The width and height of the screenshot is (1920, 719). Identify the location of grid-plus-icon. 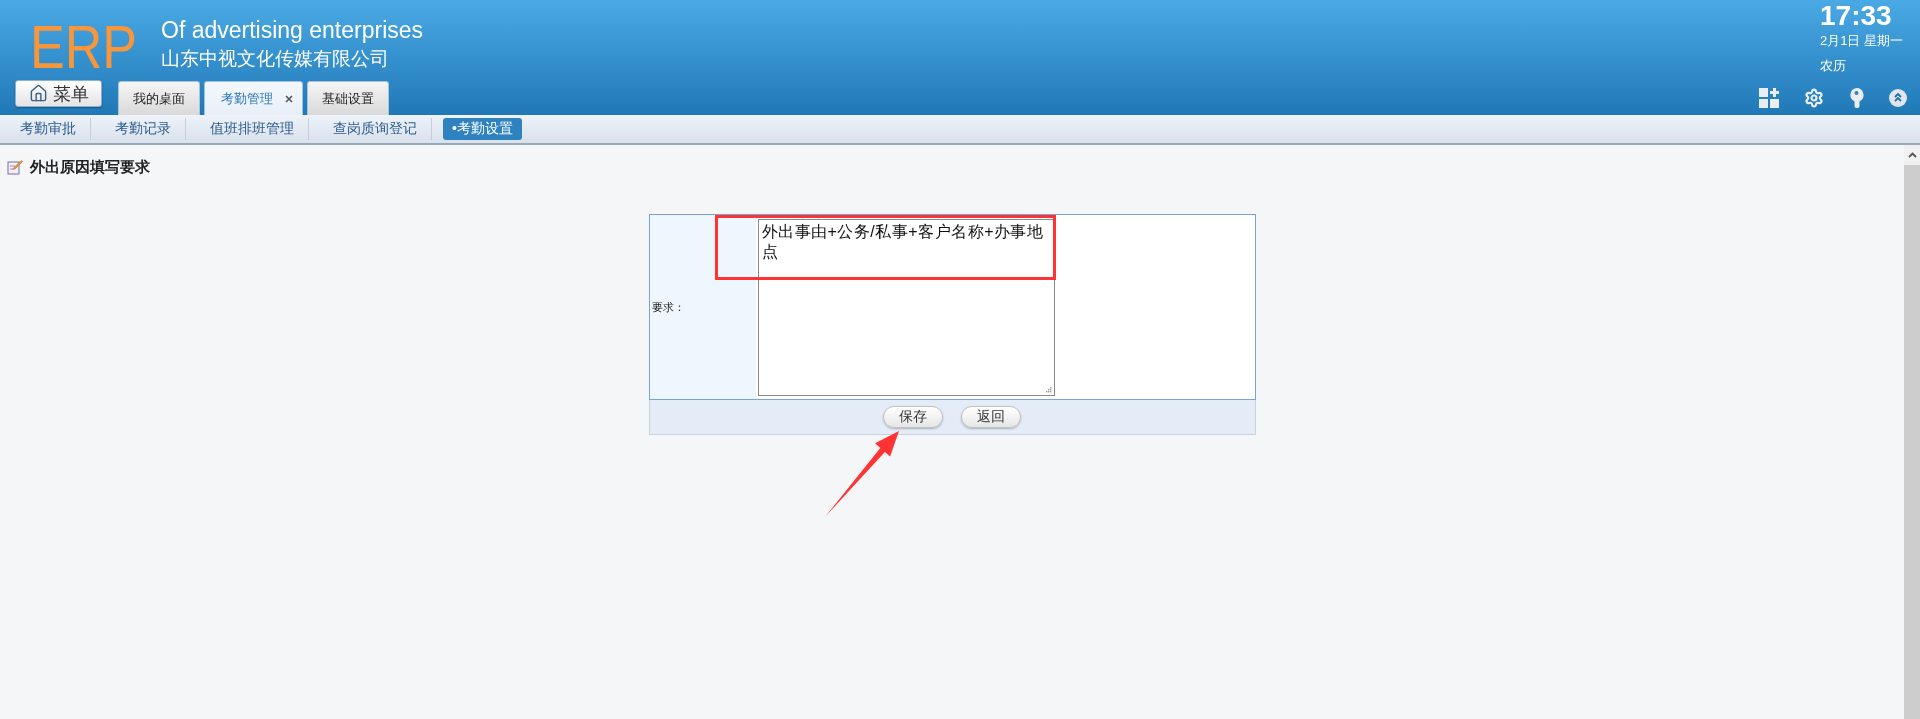
(1769, 97).